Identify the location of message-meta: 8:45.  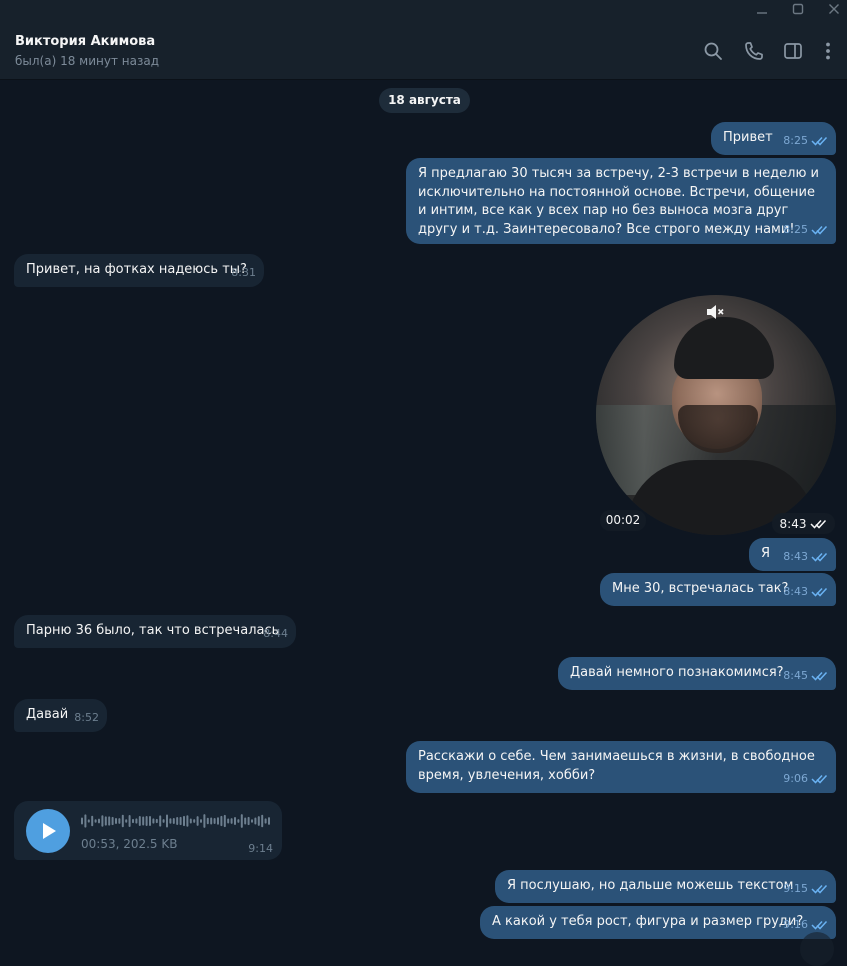
(805, 676).